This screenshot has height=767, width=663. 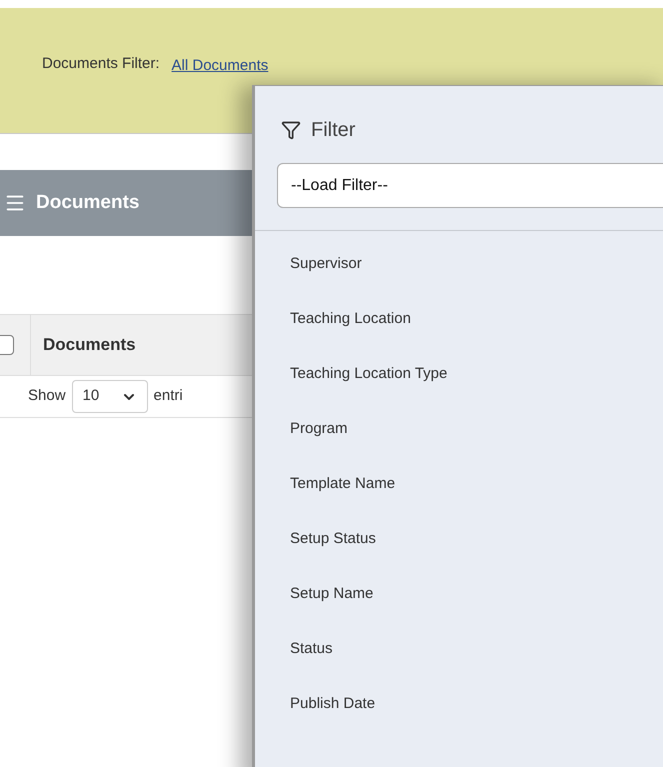 I want to click on filter-icon, so click(x=291, y=130).